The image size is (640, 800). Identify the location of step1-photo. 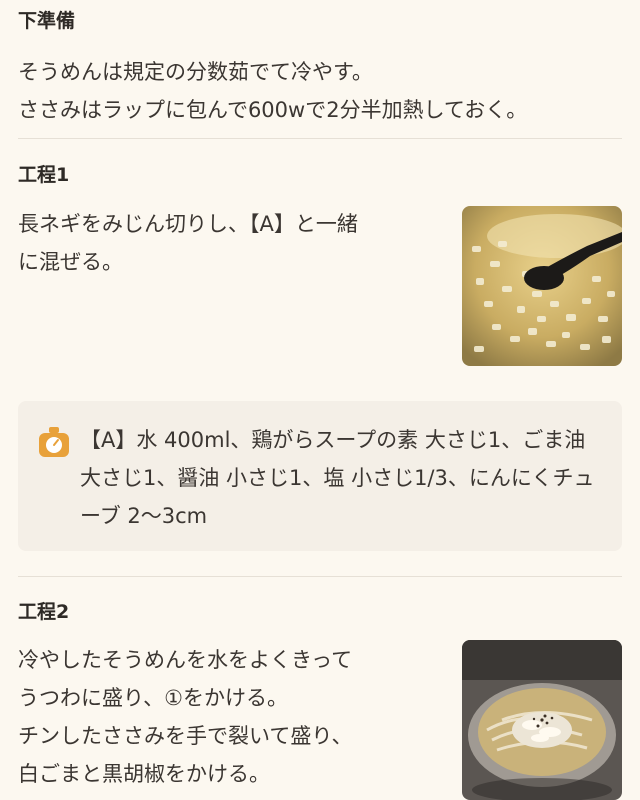
(542, 286).